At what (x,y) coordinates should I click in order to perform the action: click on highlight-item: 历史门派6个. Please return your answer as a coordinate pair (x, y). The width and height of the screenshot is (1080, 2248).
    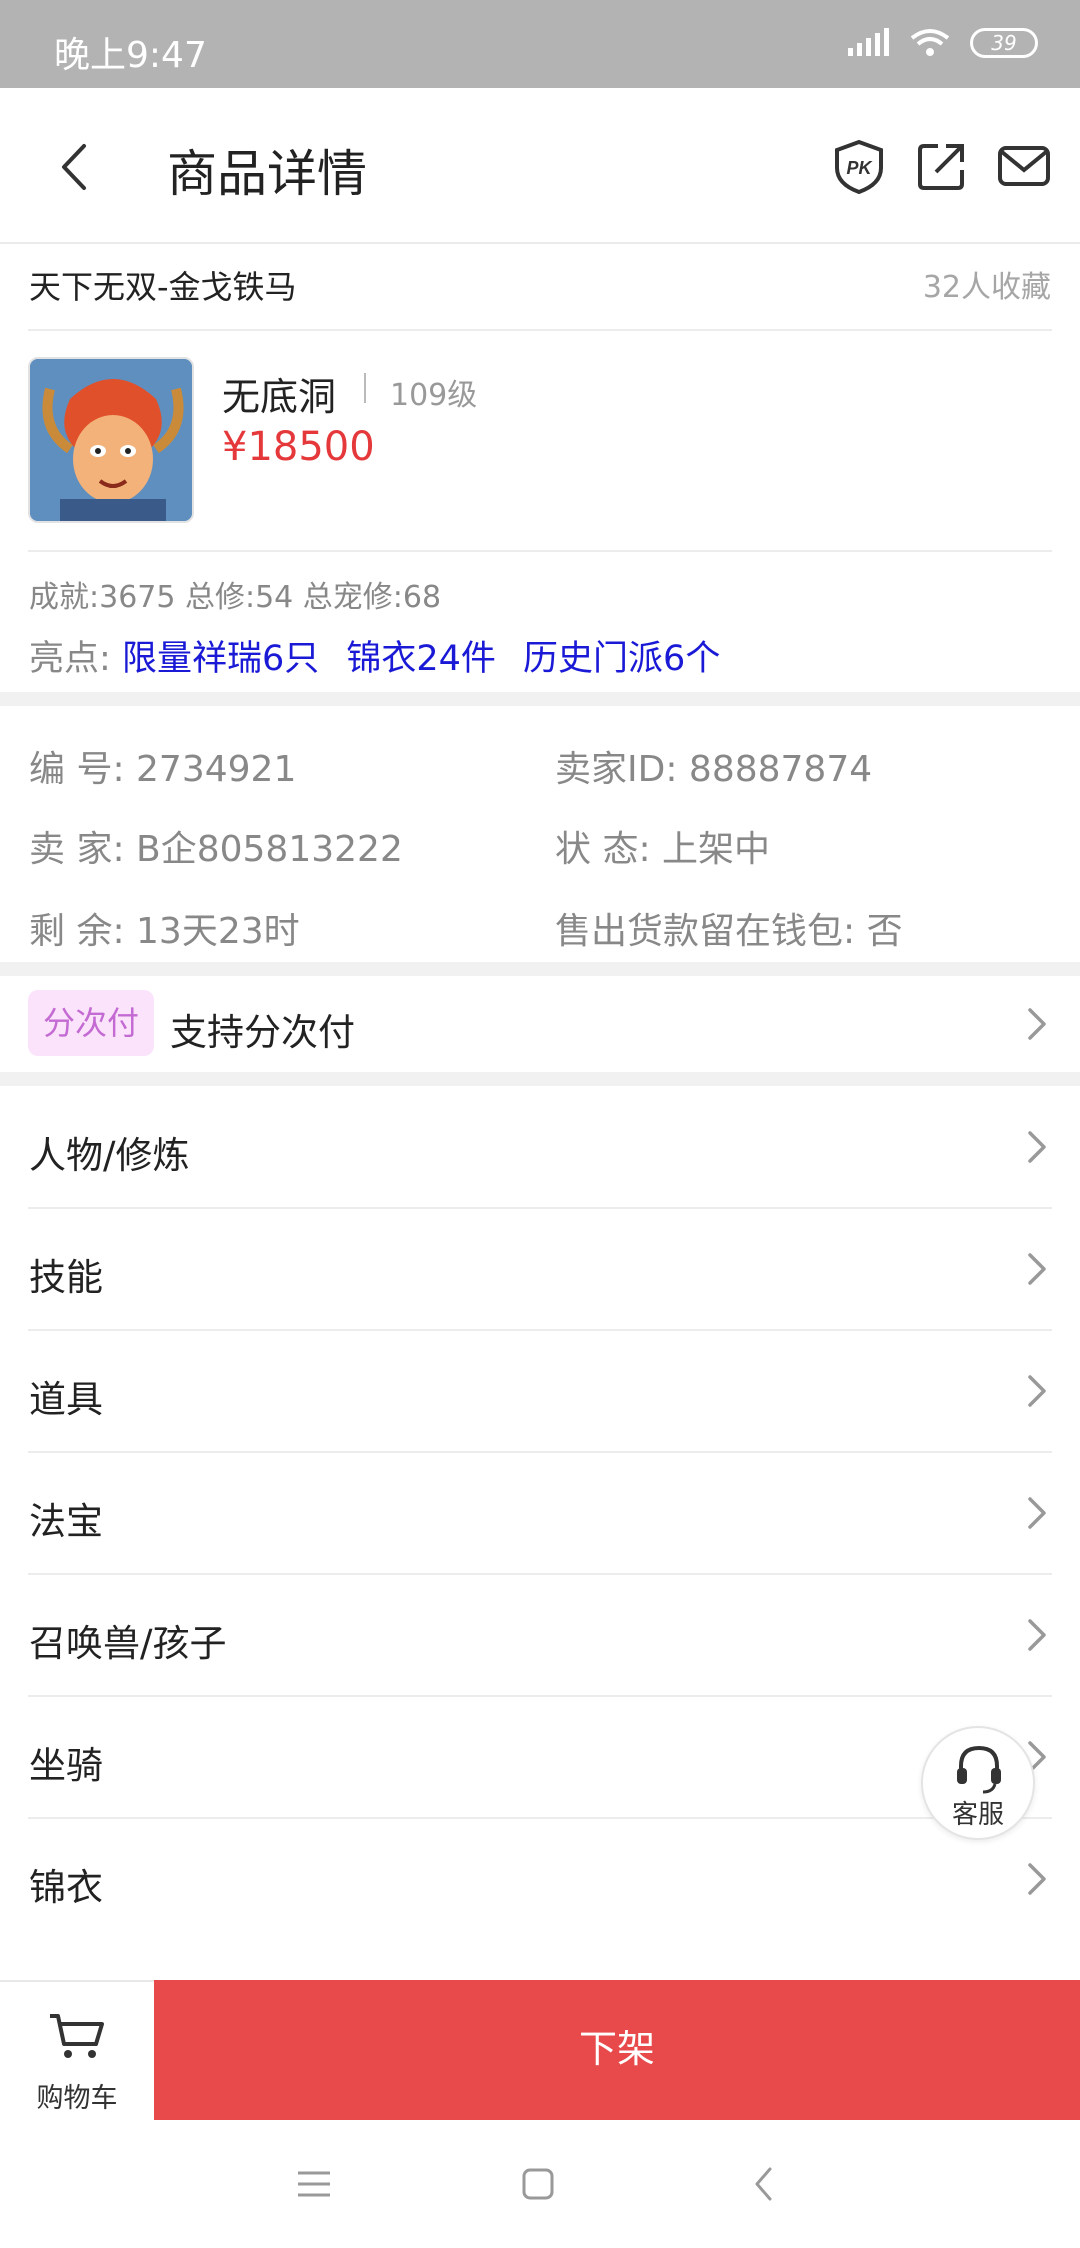
    Looking at the image, I should click on (622, 659).